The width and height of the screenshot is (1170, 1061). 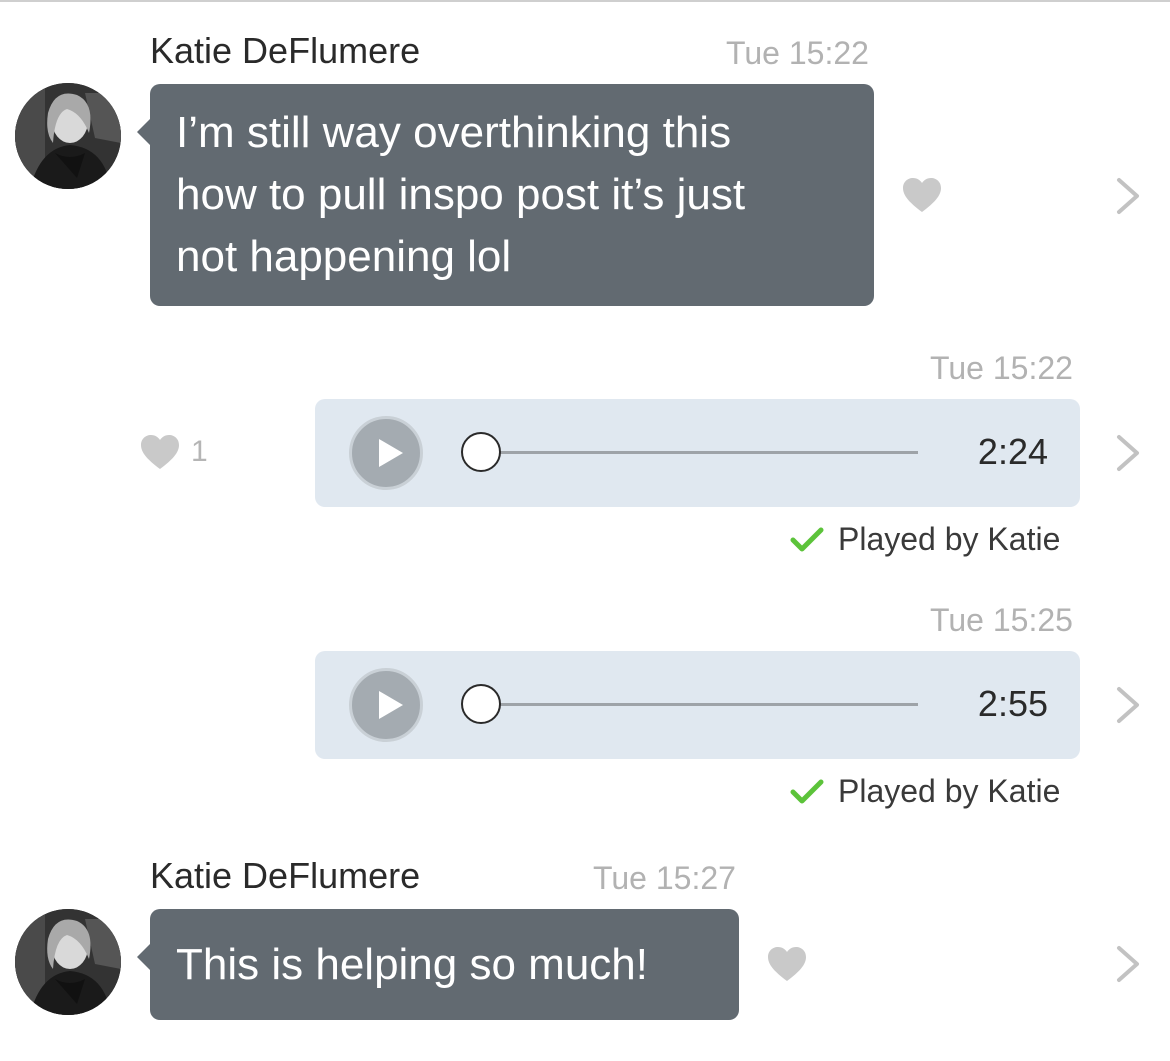 I want to click on top-divider, so click(x=585, y=1).